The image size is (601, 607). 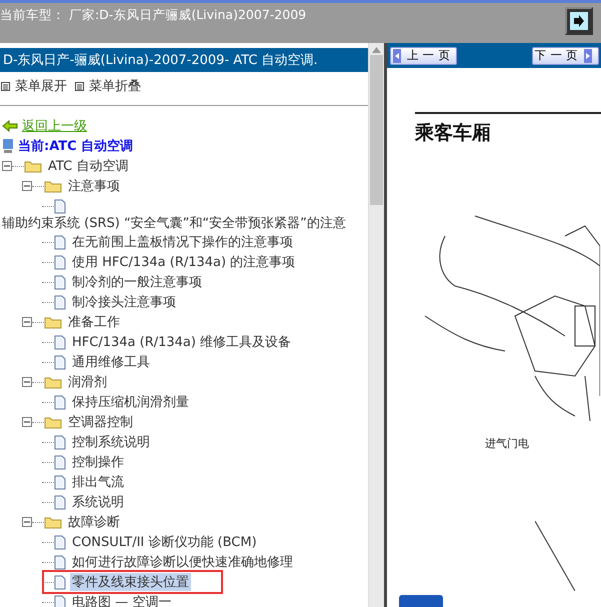 What do you see at coordinates (164, 542) in the screenshot?
I see `tree-item: CONSULT/II 诊断仪功能 (BCM)` at bounding box center [164, 542].